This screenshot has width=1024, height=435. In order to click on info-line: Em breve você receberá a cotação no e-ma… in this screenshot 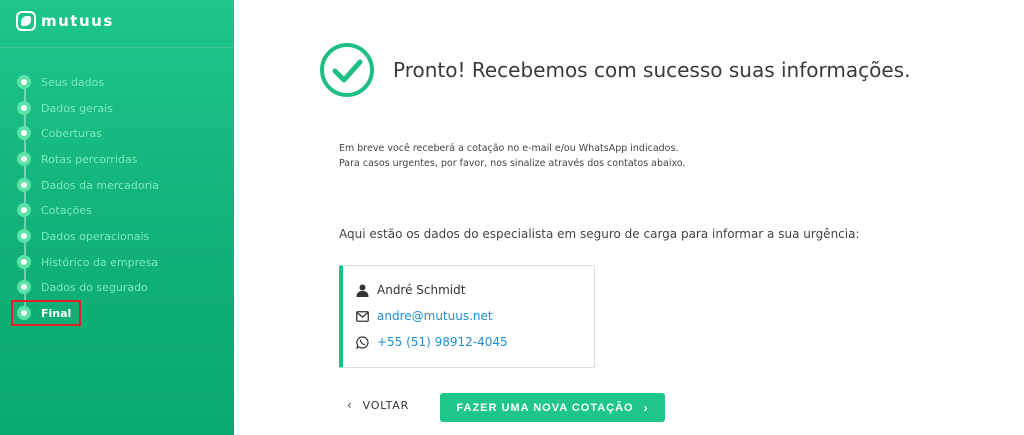, I will do `click(509, 148)`.